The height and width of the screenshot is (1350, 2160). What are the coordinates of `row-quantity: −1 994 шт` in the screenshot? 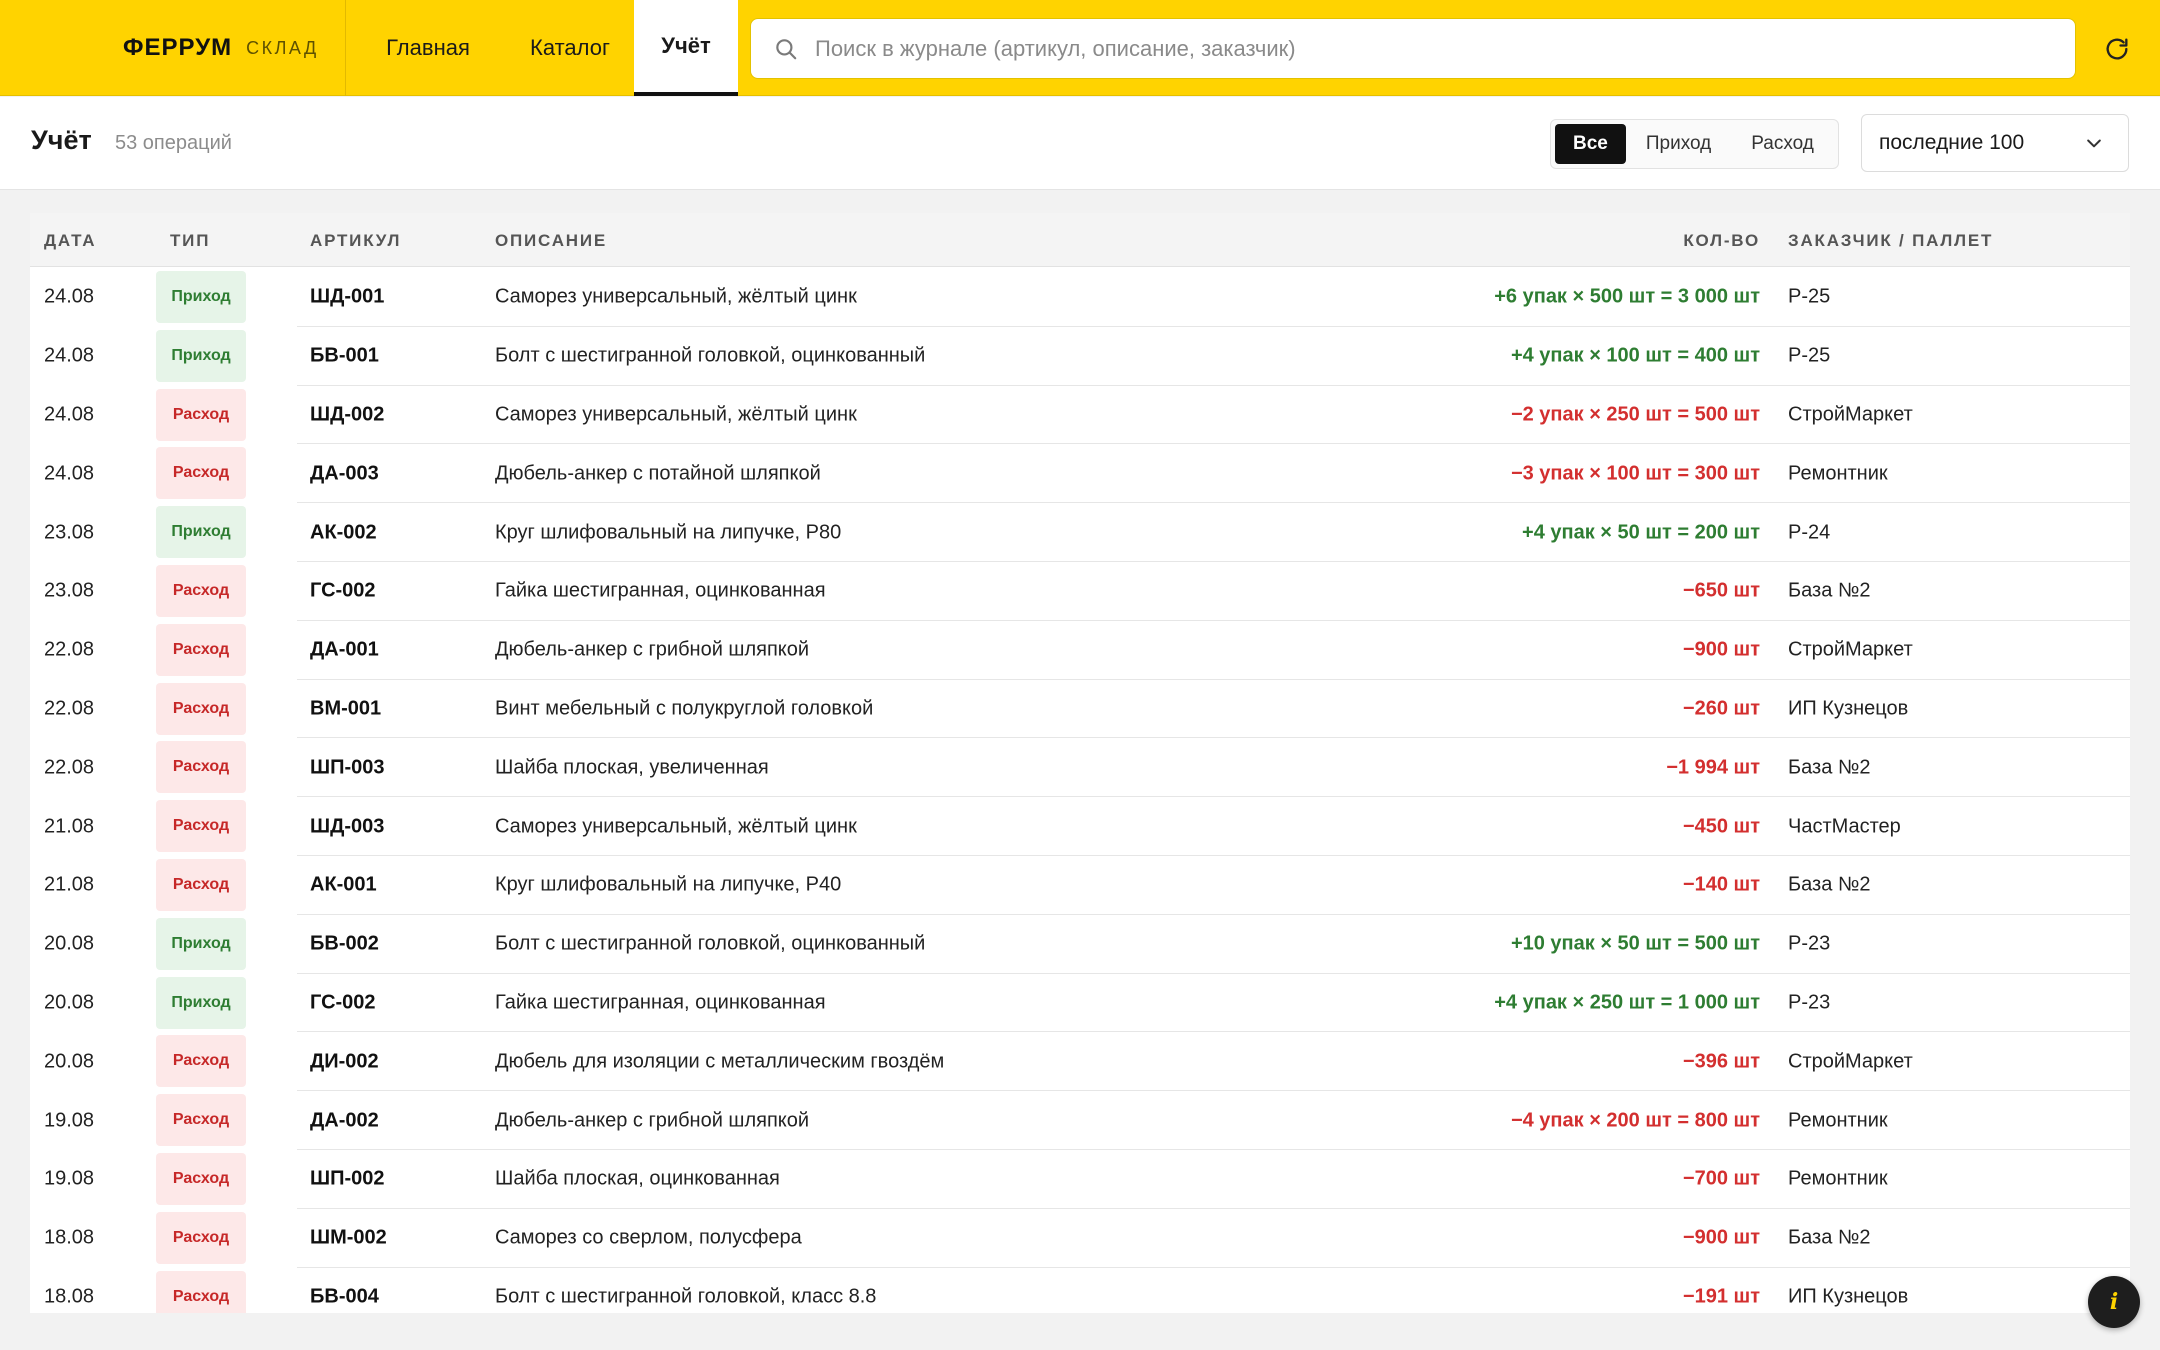 It's located at (1713, 767).